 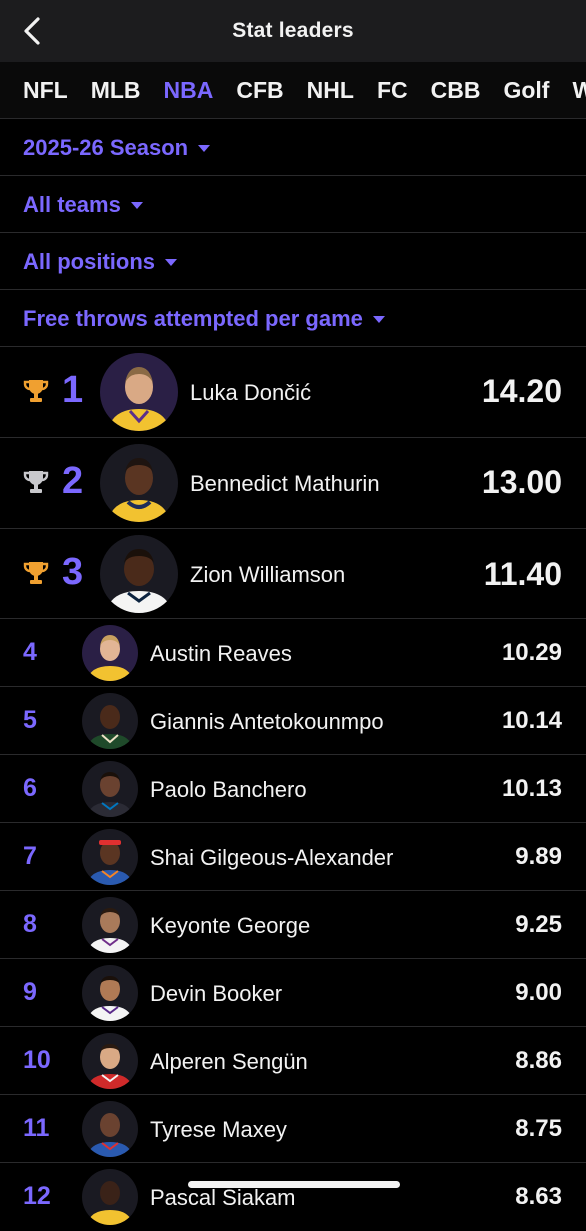 I want to click on player-name: Pascal Siakam, so click(x=223, y=1197).